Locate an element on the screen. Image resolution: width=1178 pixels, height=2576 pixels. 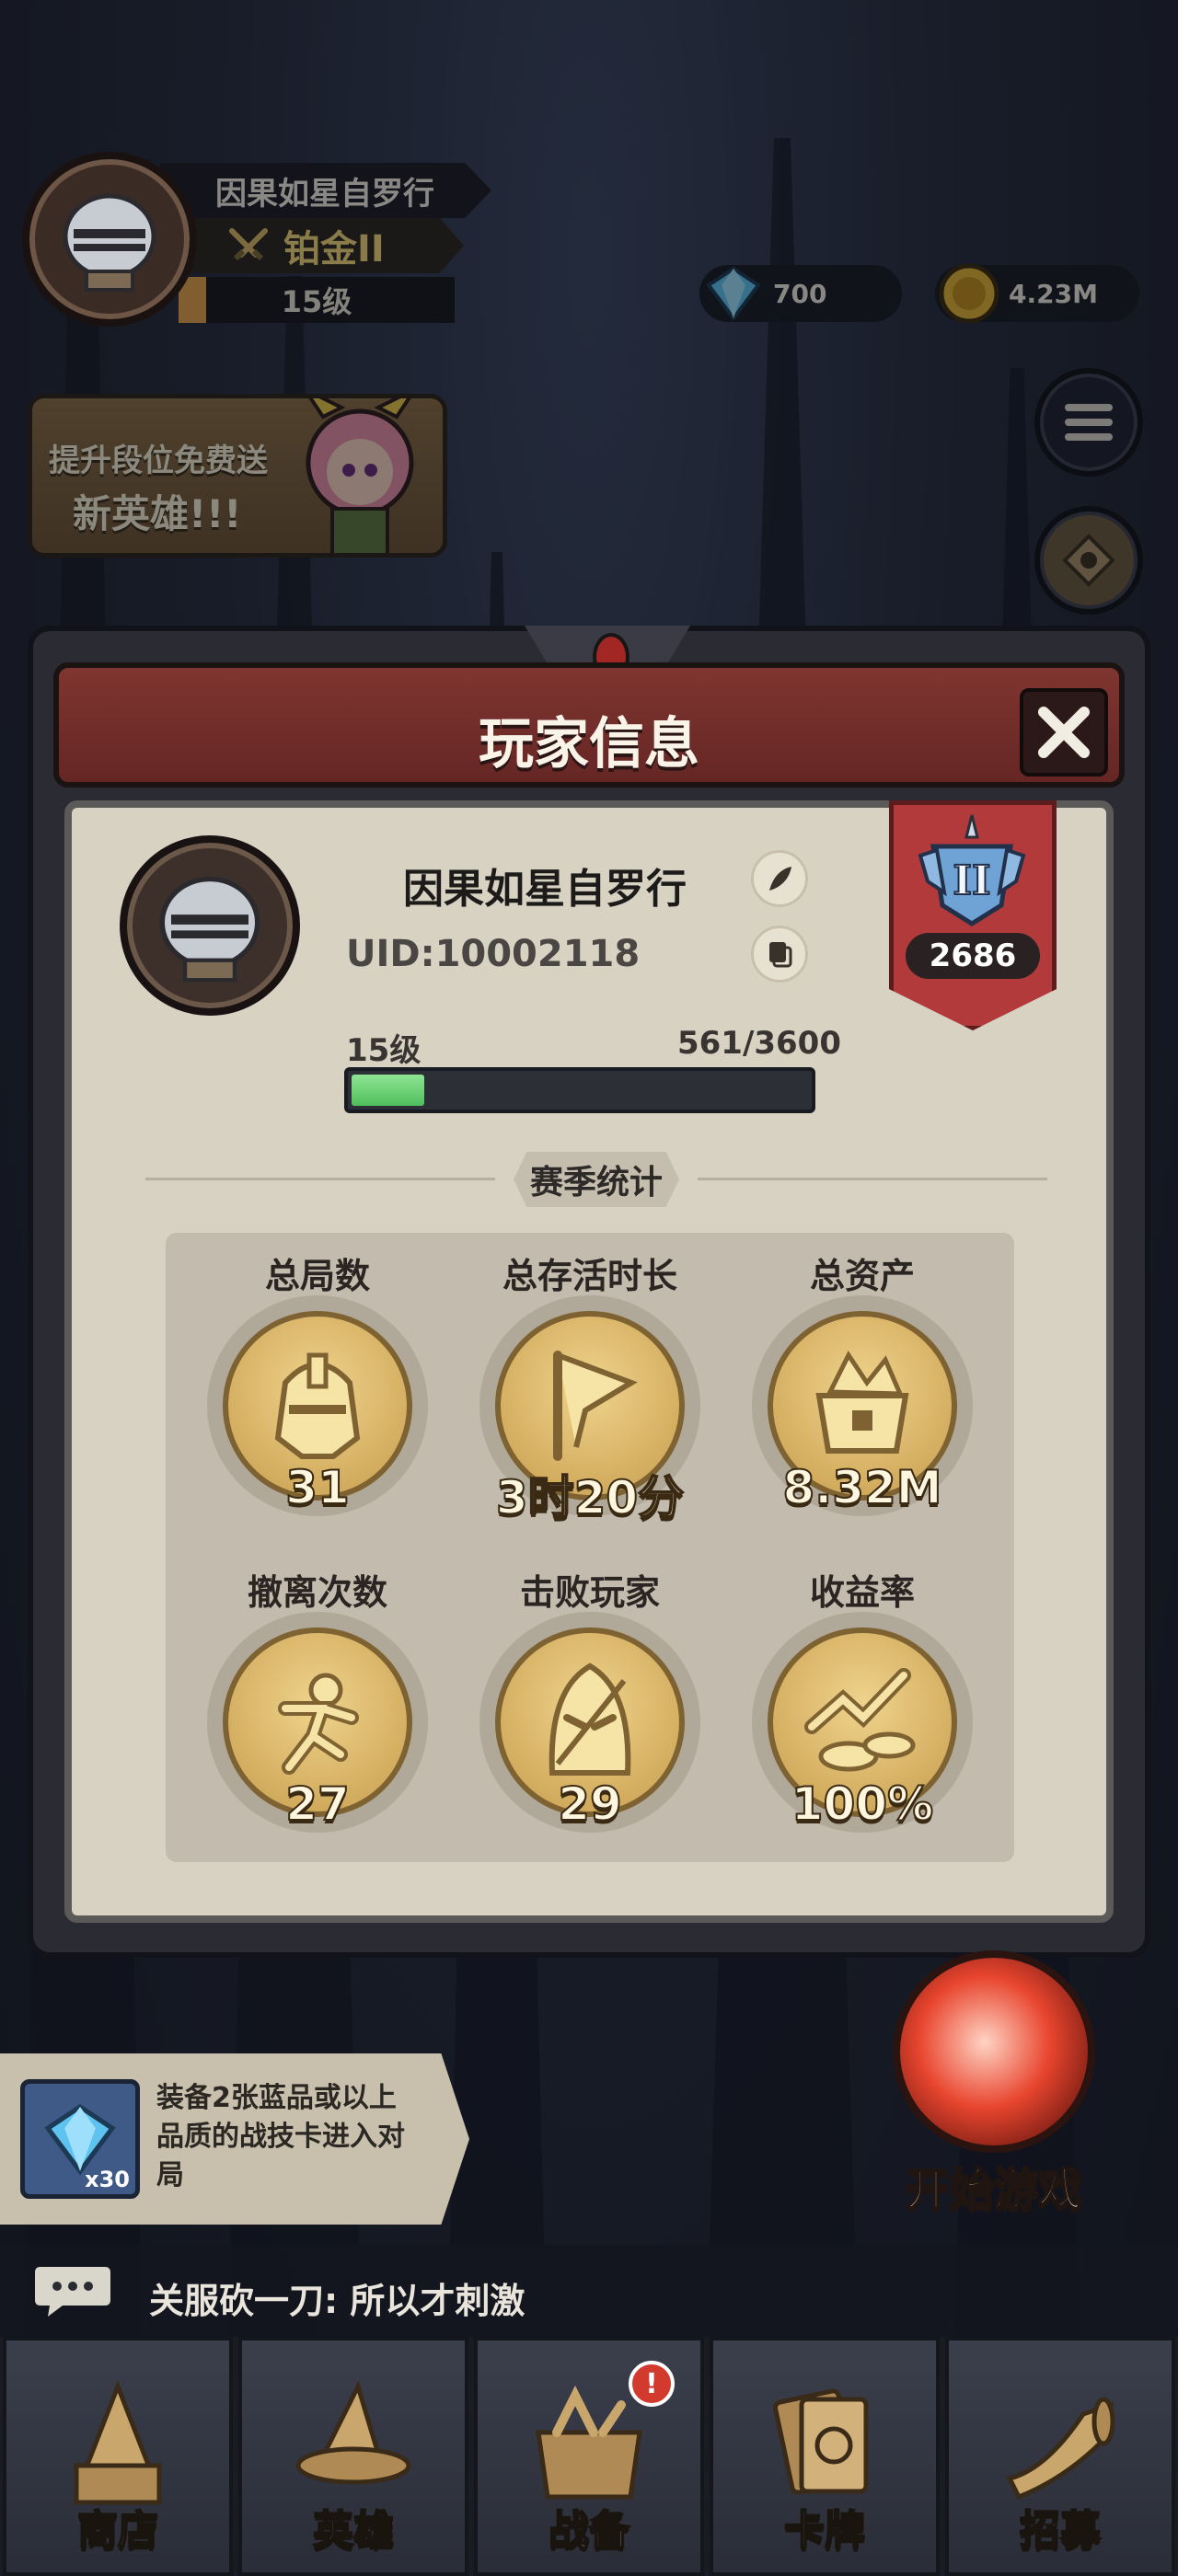
exp-progress-fill is located at coordinates (388, 1090).